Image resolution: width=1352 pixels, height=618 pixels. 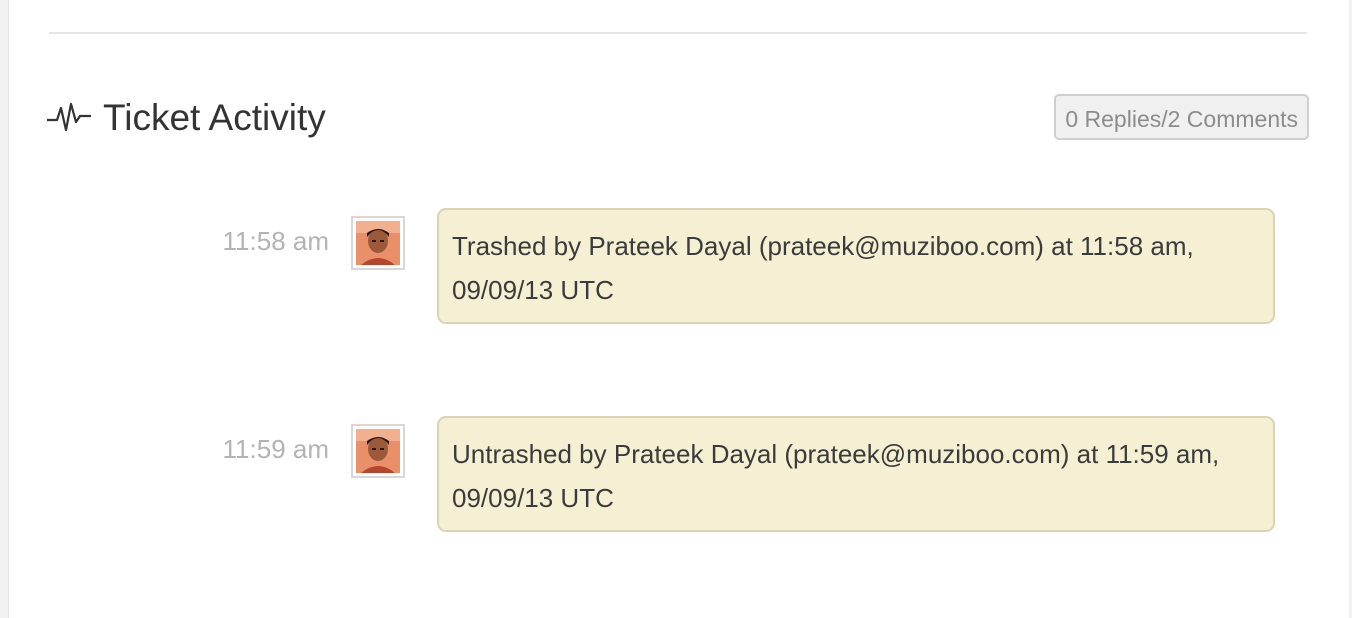 I want to click on section-header: Ticket Activity 0 Replies/2 Comments, so click(x=678, y=120).